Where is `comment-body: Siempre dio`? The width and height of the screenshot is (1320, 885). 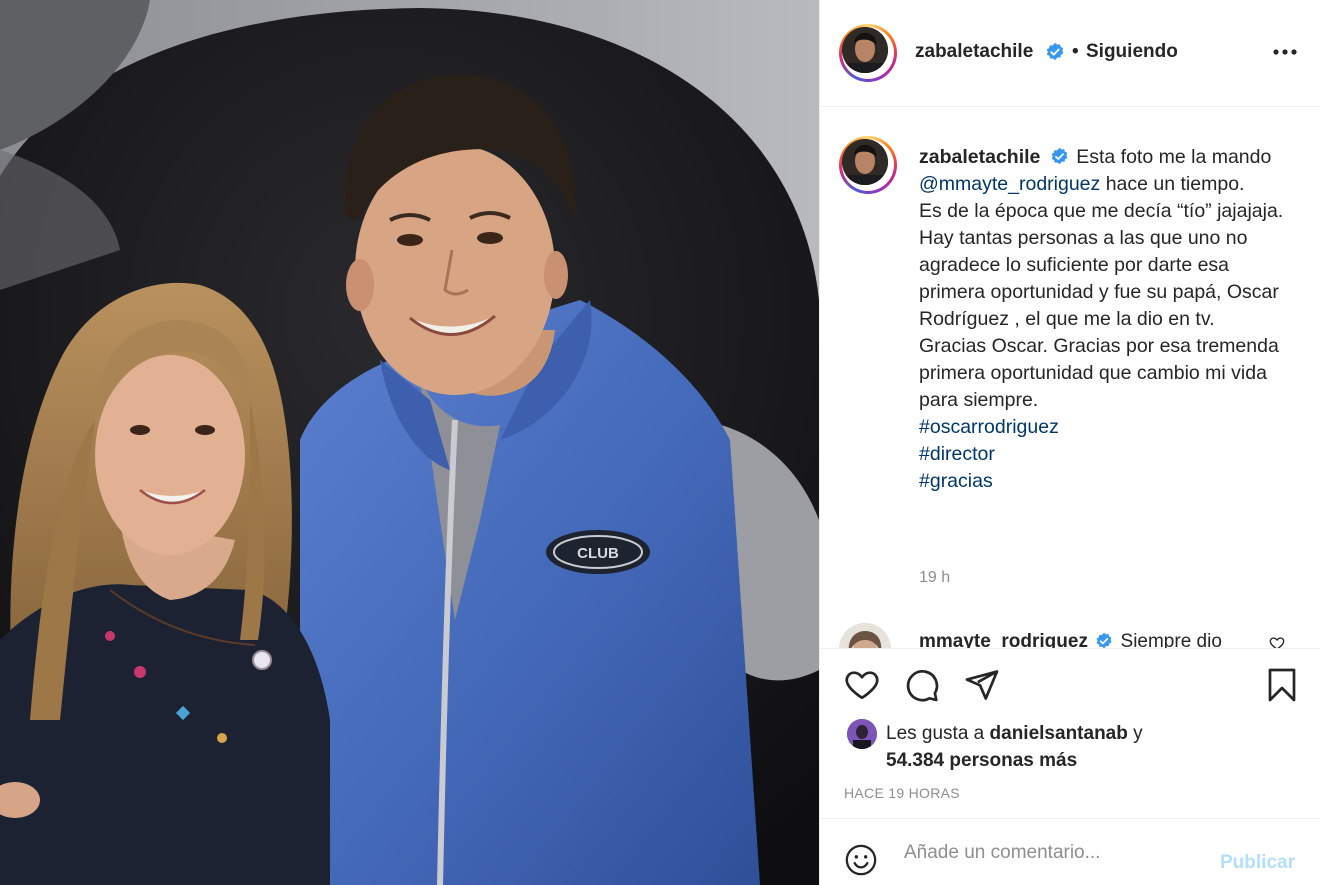
comment-body: Siempre dio is located at coordinates (1171, 639).